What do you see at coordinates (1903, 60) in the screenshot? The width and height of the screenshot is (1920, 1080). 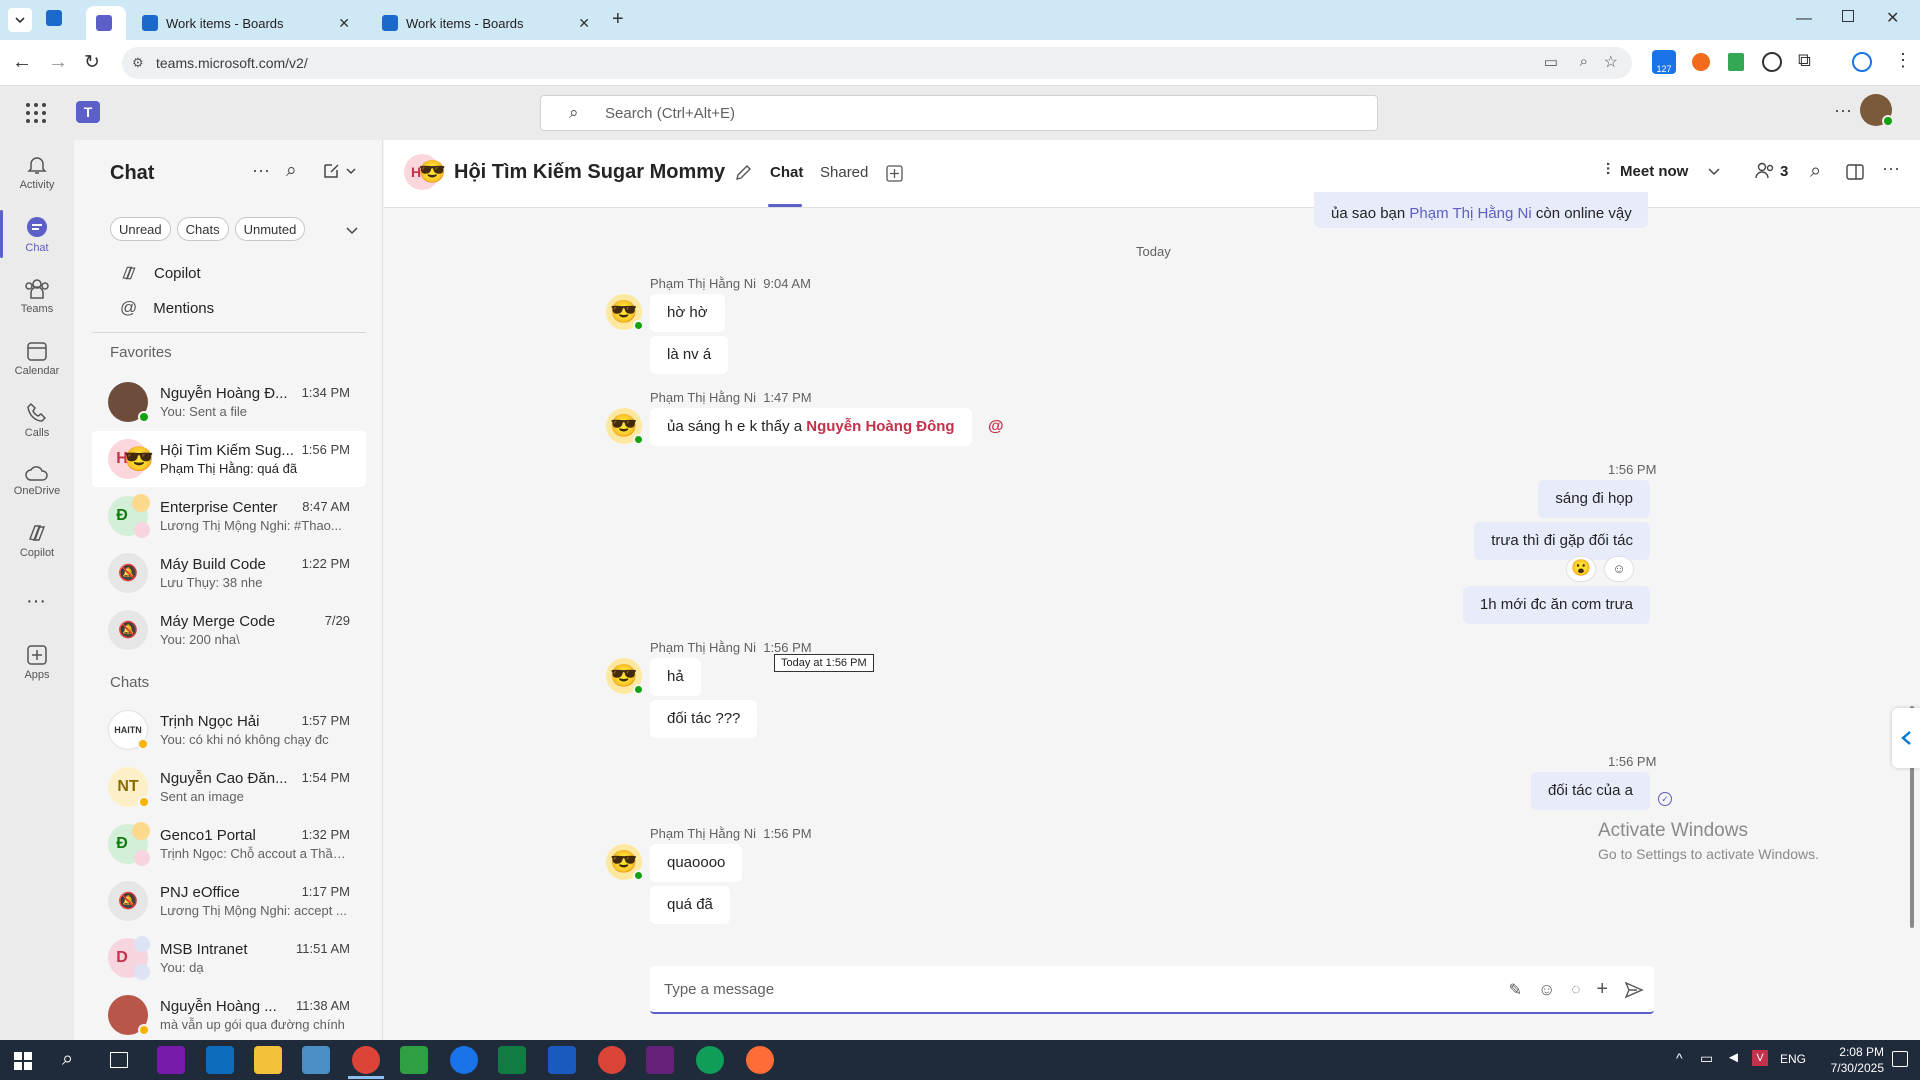 I see `browser-menu-icon: ⋮` at bounding box center [1903, 60].